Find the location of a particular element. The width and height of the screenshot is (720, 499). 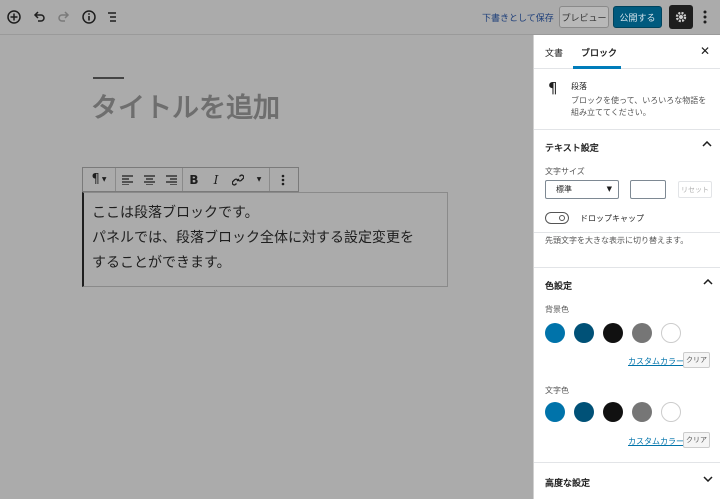

drop-cap-toggle is located at coordinates (557, 218).